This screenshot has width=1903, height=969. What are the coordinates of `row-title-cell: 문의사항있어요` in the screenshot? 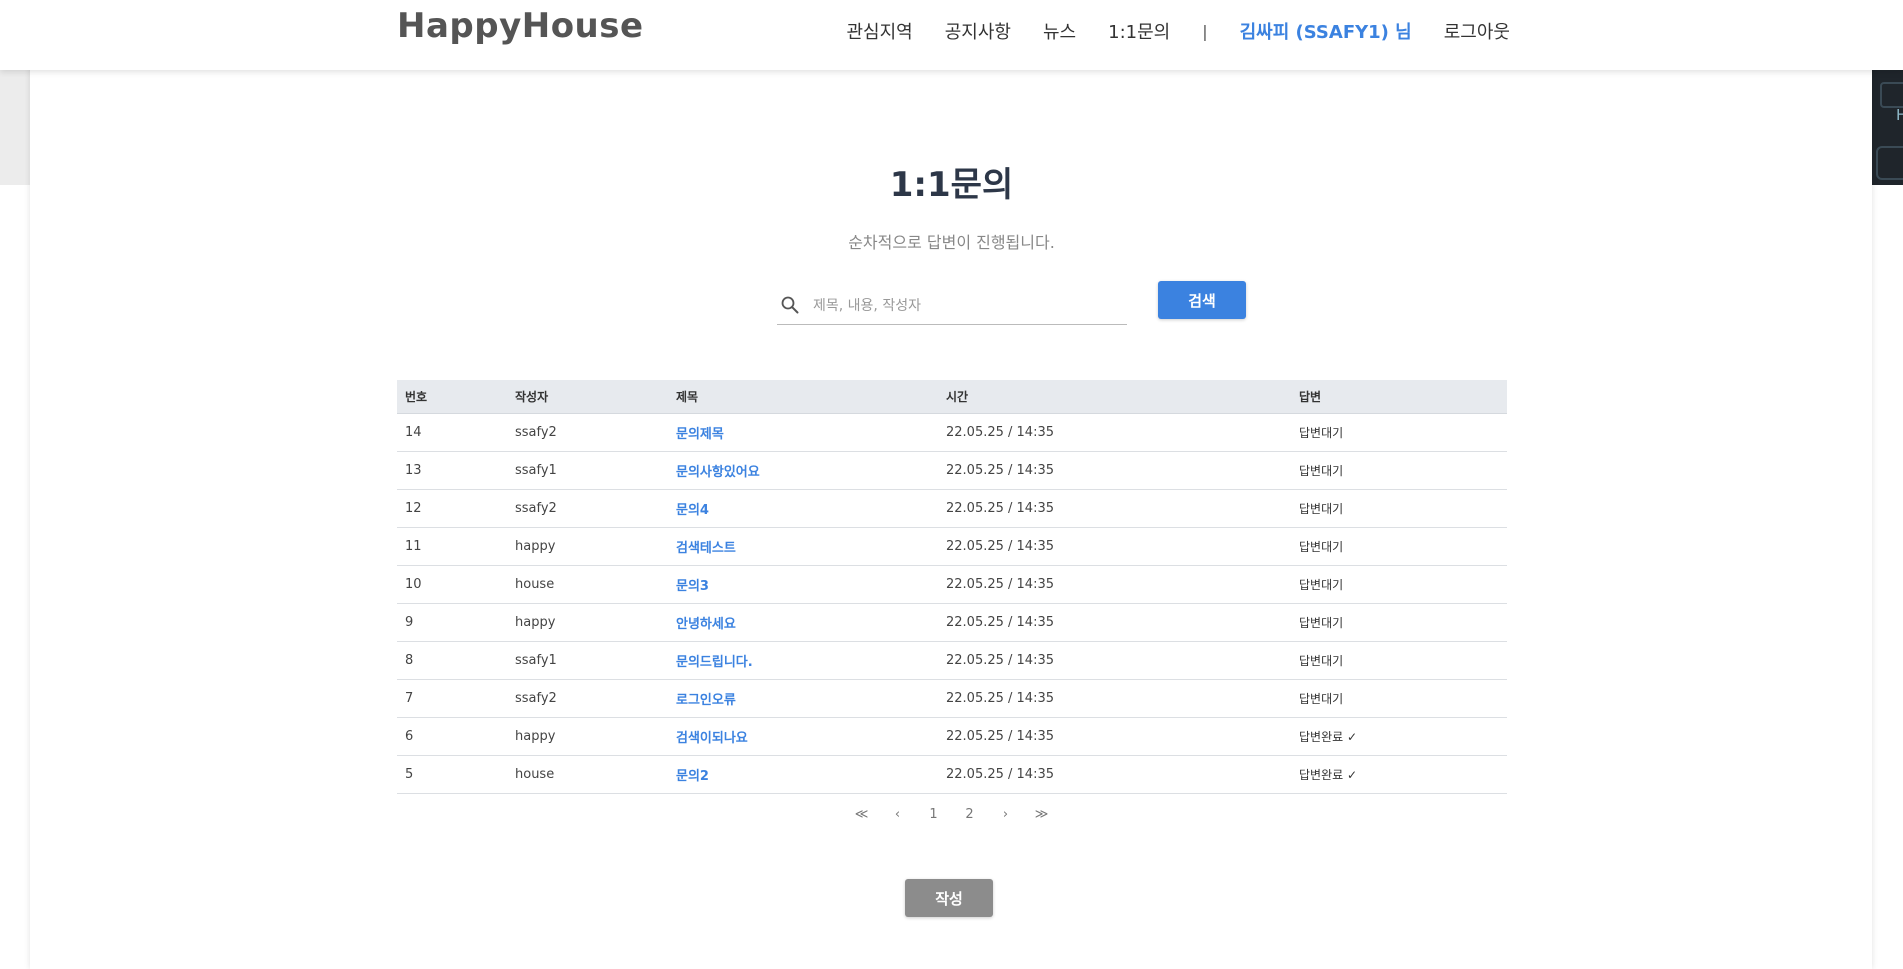 It's located at (803, 470).